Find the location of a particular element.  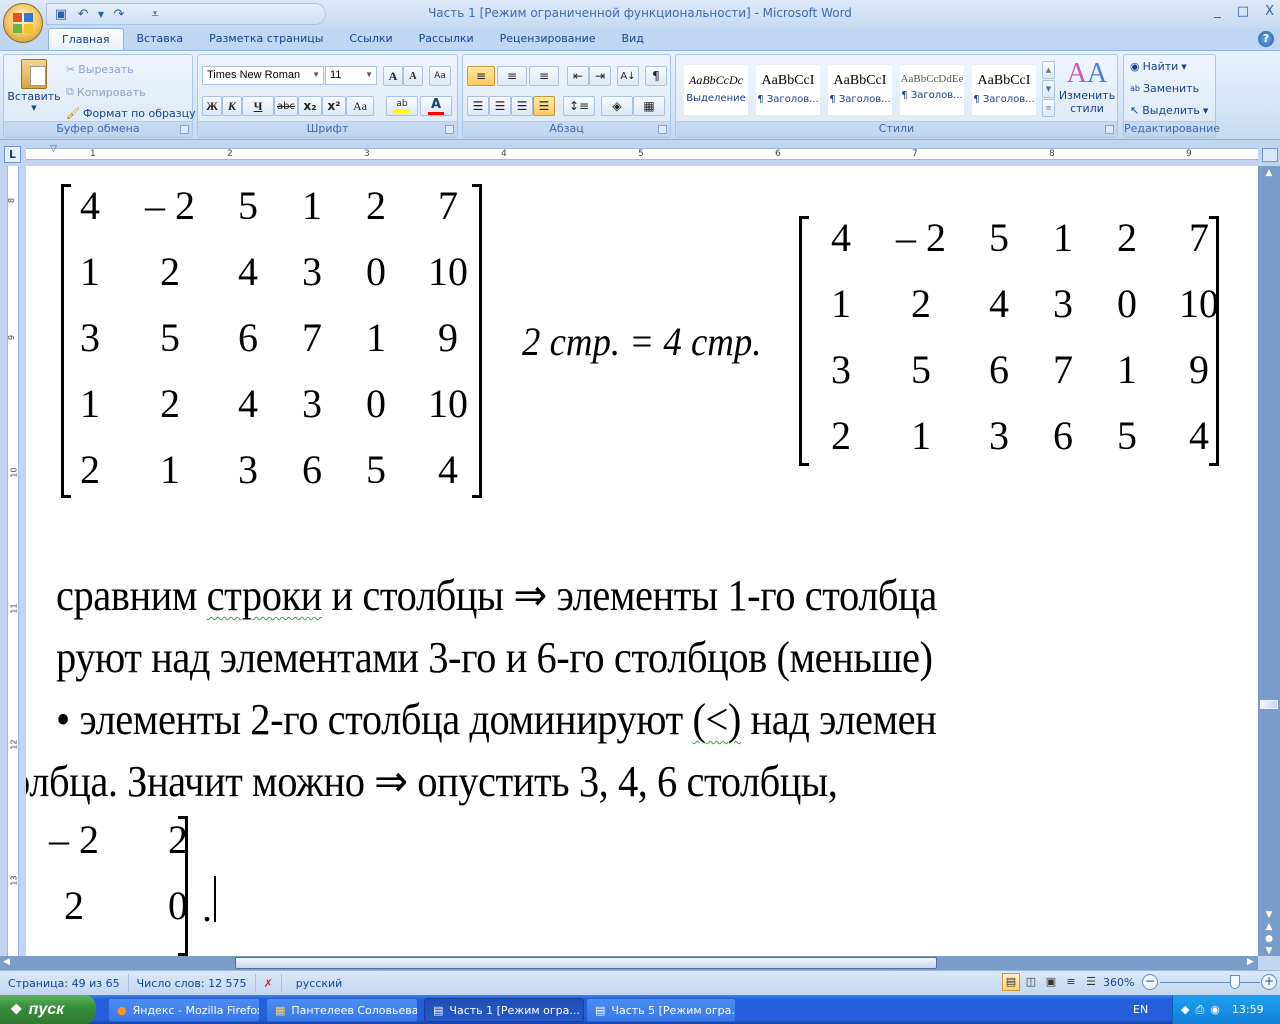

taskbar-item: ● Яндекс - Mozilla Firefox is located at coordinates (184, 1010).